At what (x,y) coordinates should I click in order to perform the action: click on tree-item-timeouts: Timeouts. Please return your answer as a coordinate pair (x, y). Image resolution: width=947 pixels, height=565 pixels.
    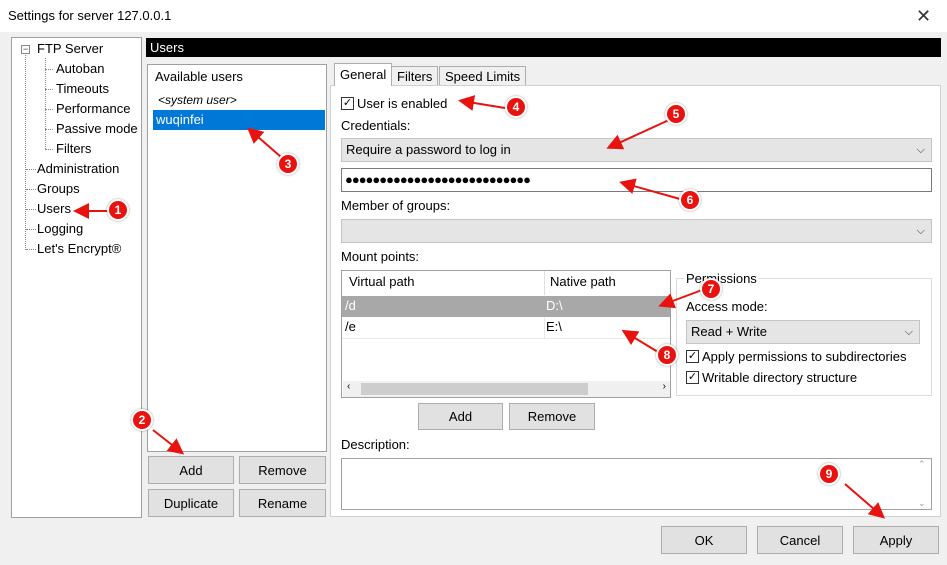
    Looking at the image, I should click on (82, 88).